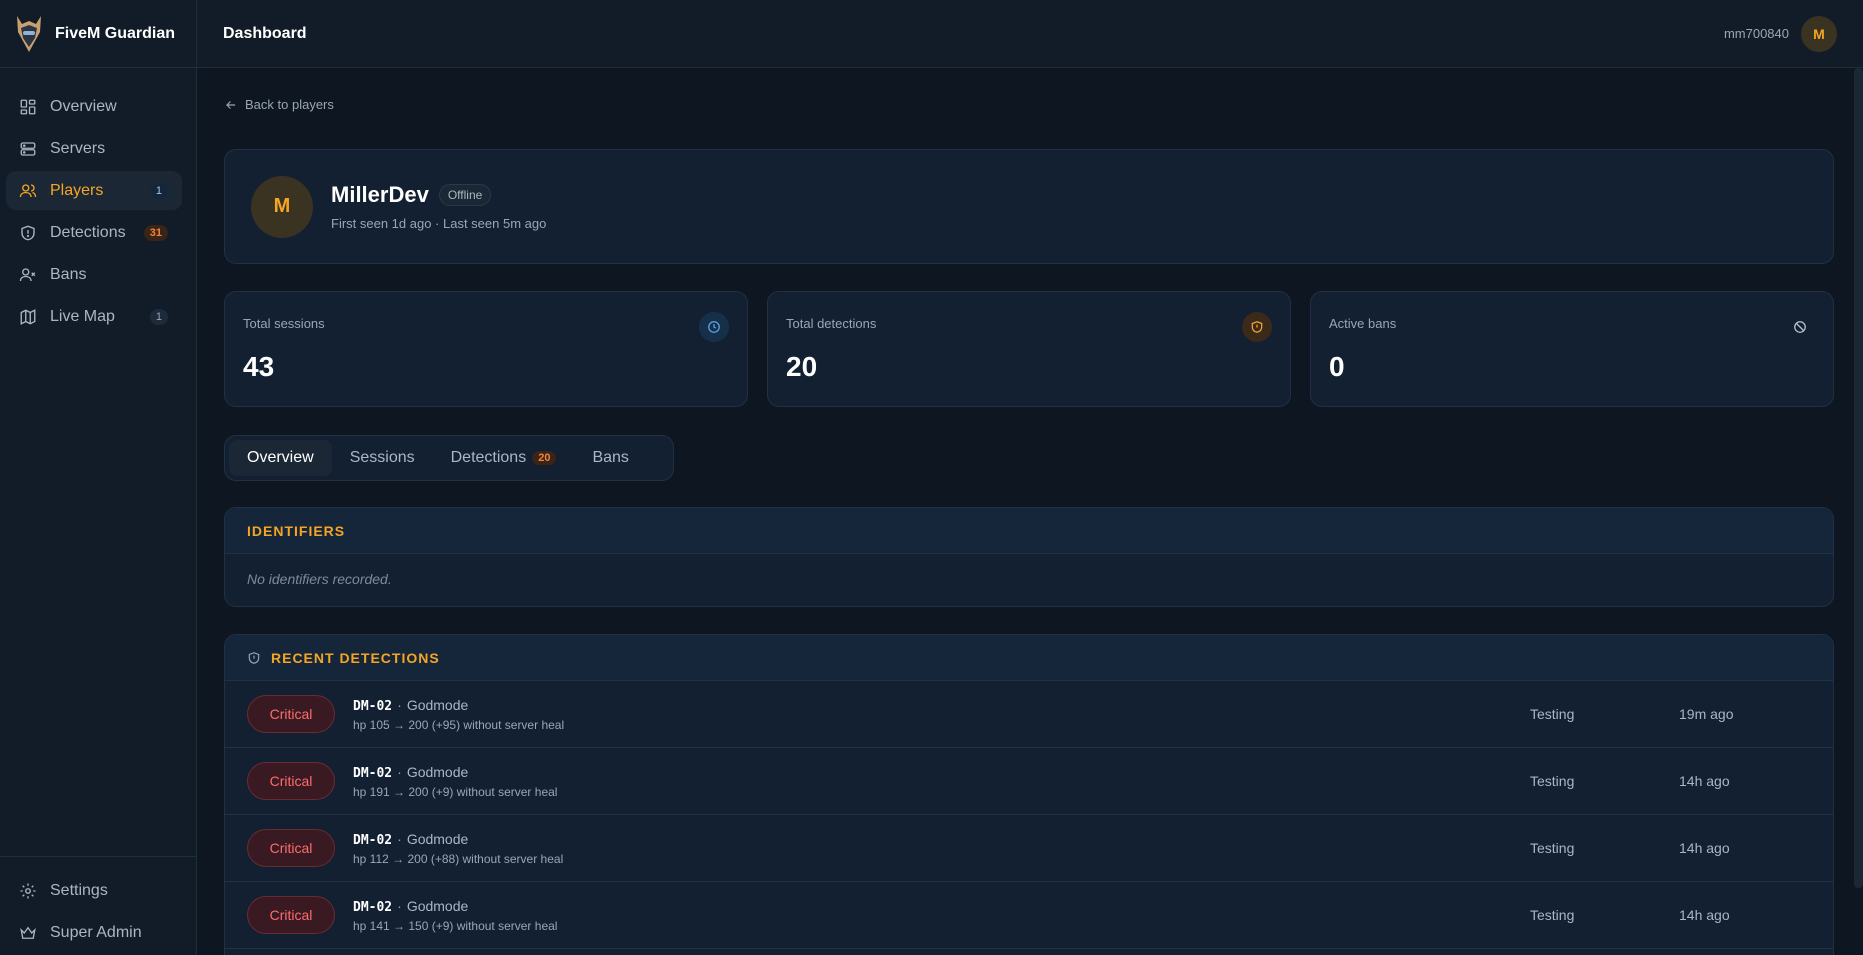 The height and width of the screenshot is (955, 1863). What do you see at coordinates (94, 274) in the screenshot?
I see `sidebar-item-bans: Bans` at bounding box center [94, 274].